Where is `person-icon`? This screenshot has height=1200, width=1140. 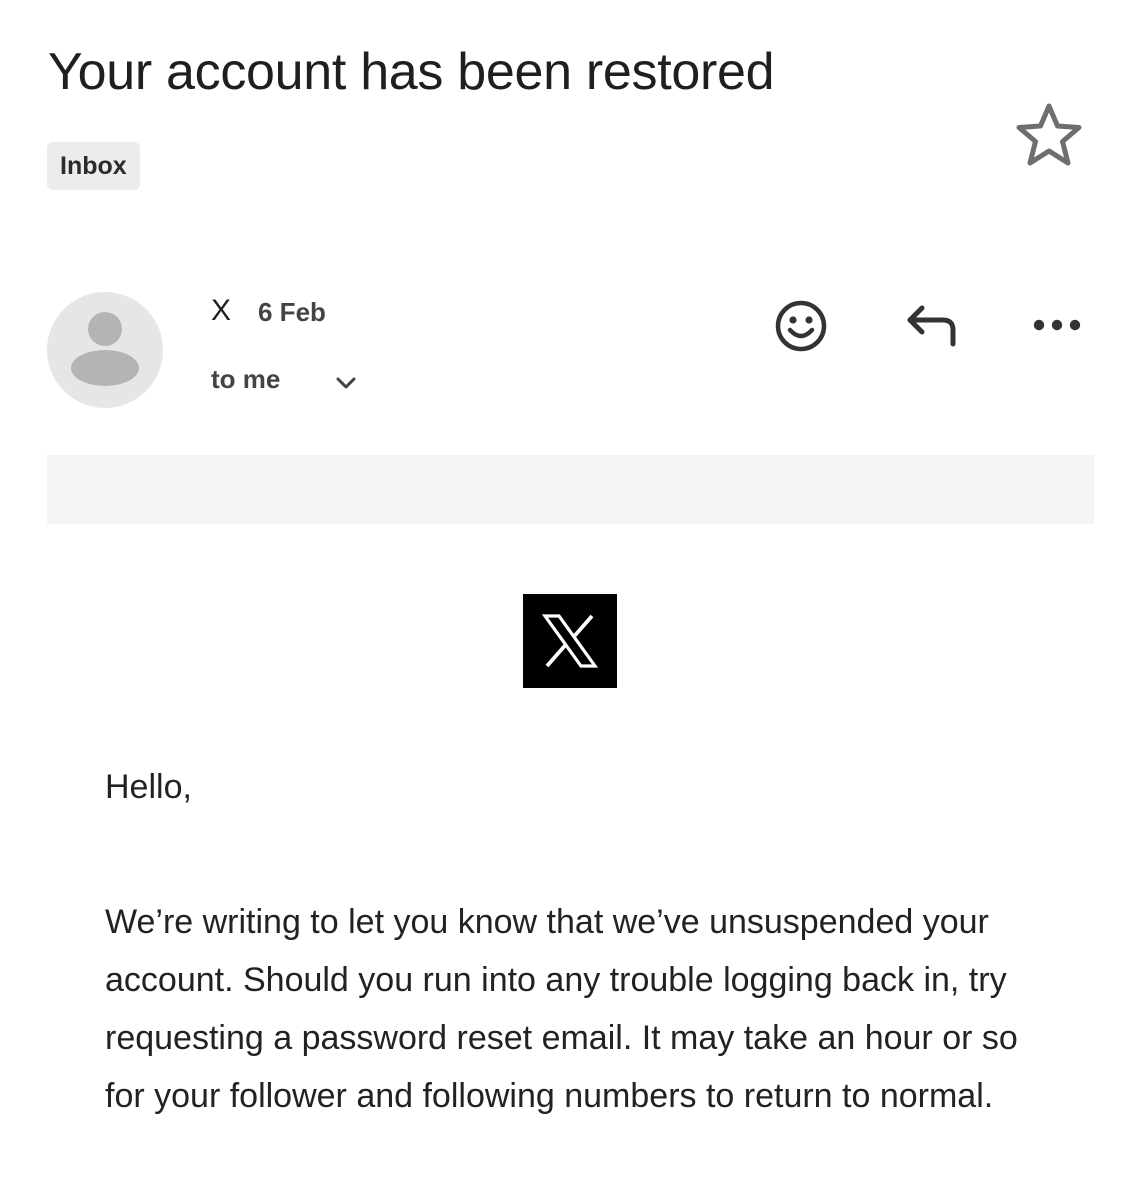
person-icon is located at coordinates (105, 349).